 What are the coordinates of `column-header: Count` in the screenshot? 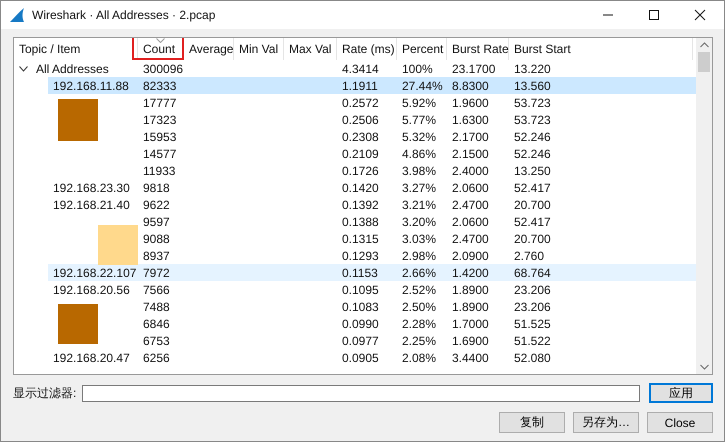 It's located at (161, 49).